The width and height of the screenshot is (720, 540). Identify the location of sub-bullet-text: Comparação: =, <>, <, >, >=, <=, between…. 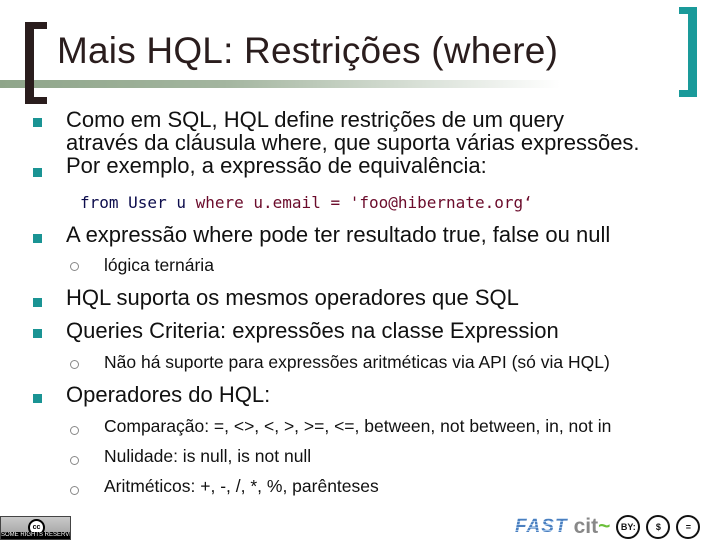
(358, 426).